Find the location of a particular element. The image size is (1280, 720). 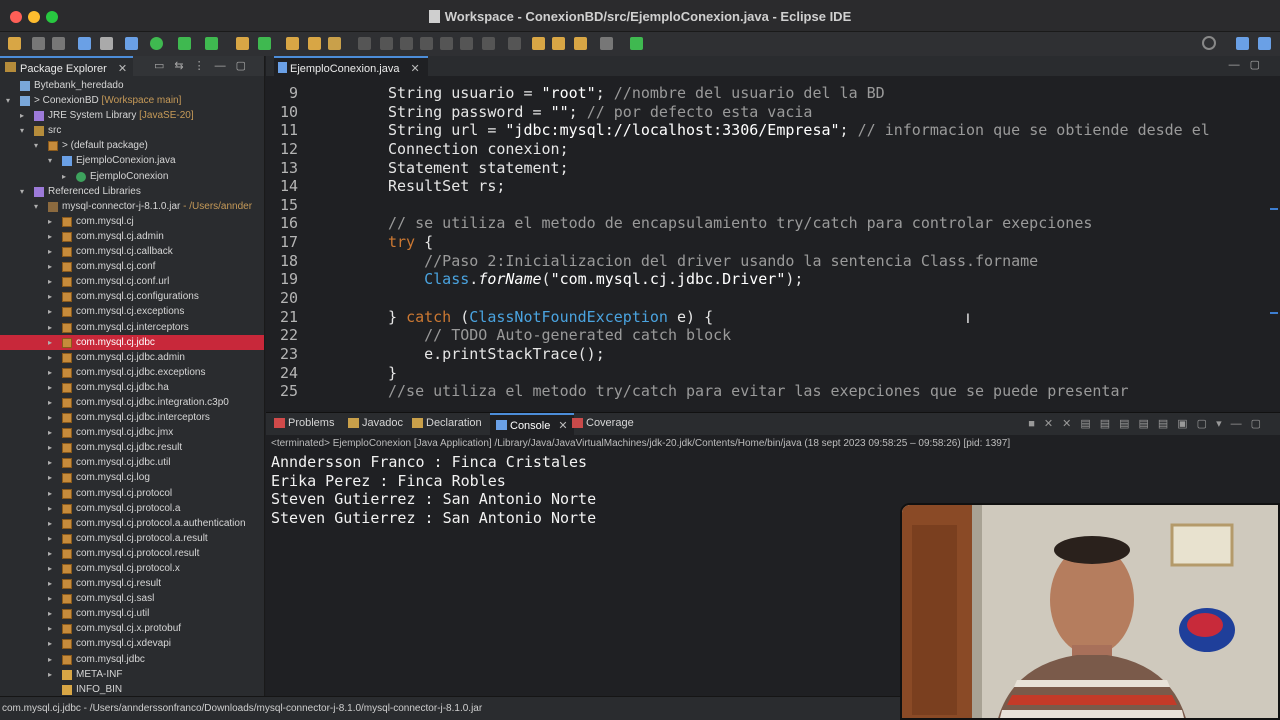

tab-ejemploconexion-java: EjemploConexion.java ✕ is located at coordinates (351, 66).